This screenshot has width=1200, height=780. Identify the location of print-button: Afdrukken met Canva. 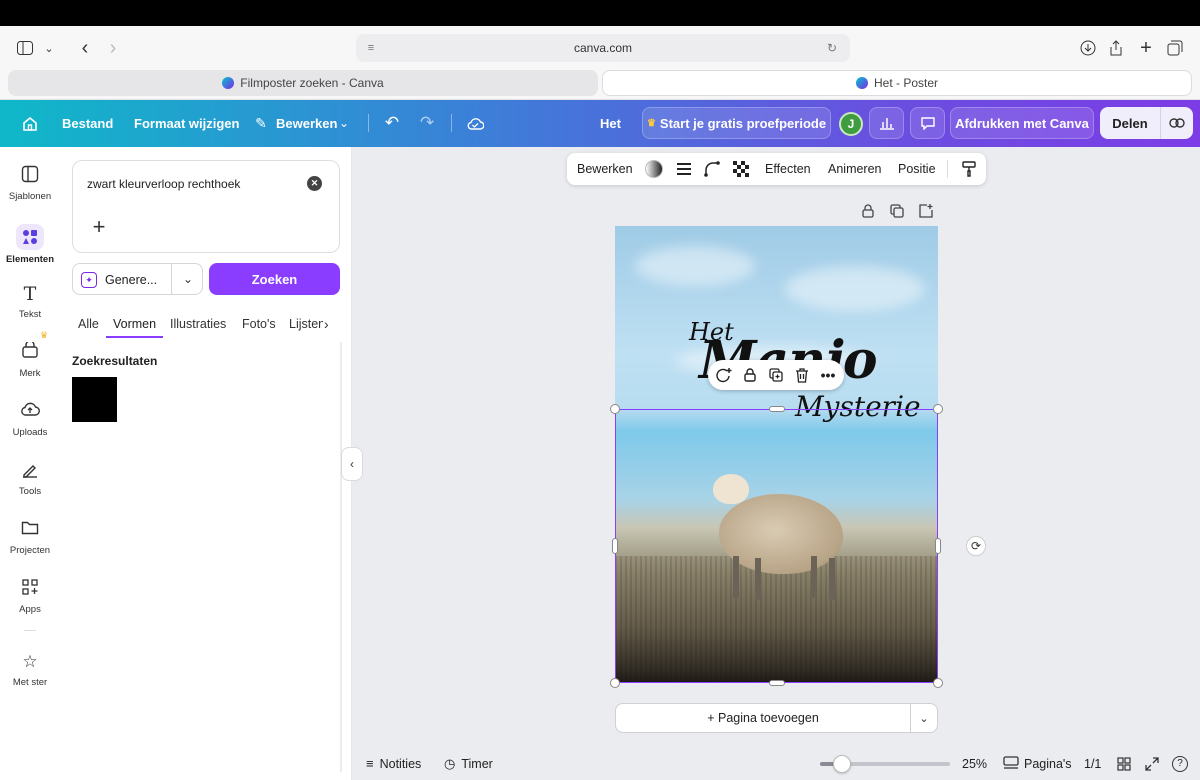
(1022, 123).